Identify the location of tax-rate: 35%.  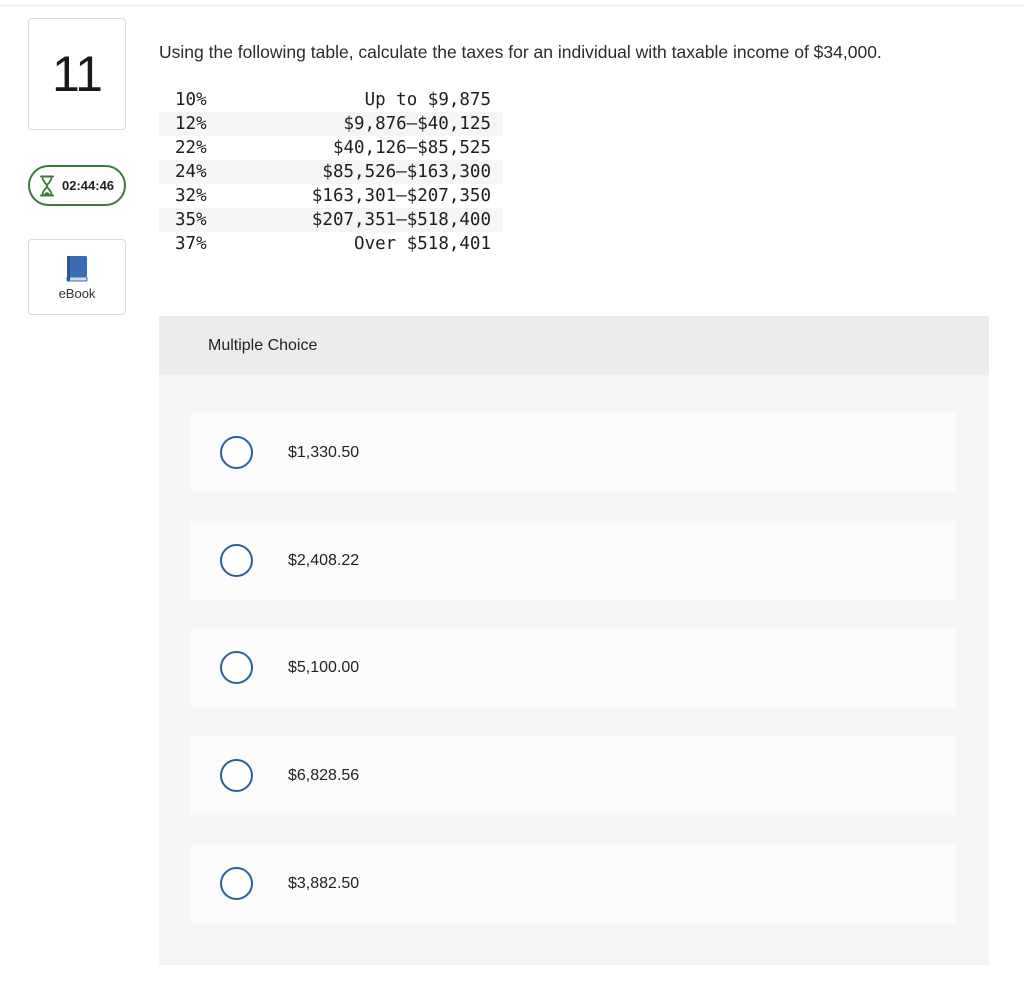
(194, 220).